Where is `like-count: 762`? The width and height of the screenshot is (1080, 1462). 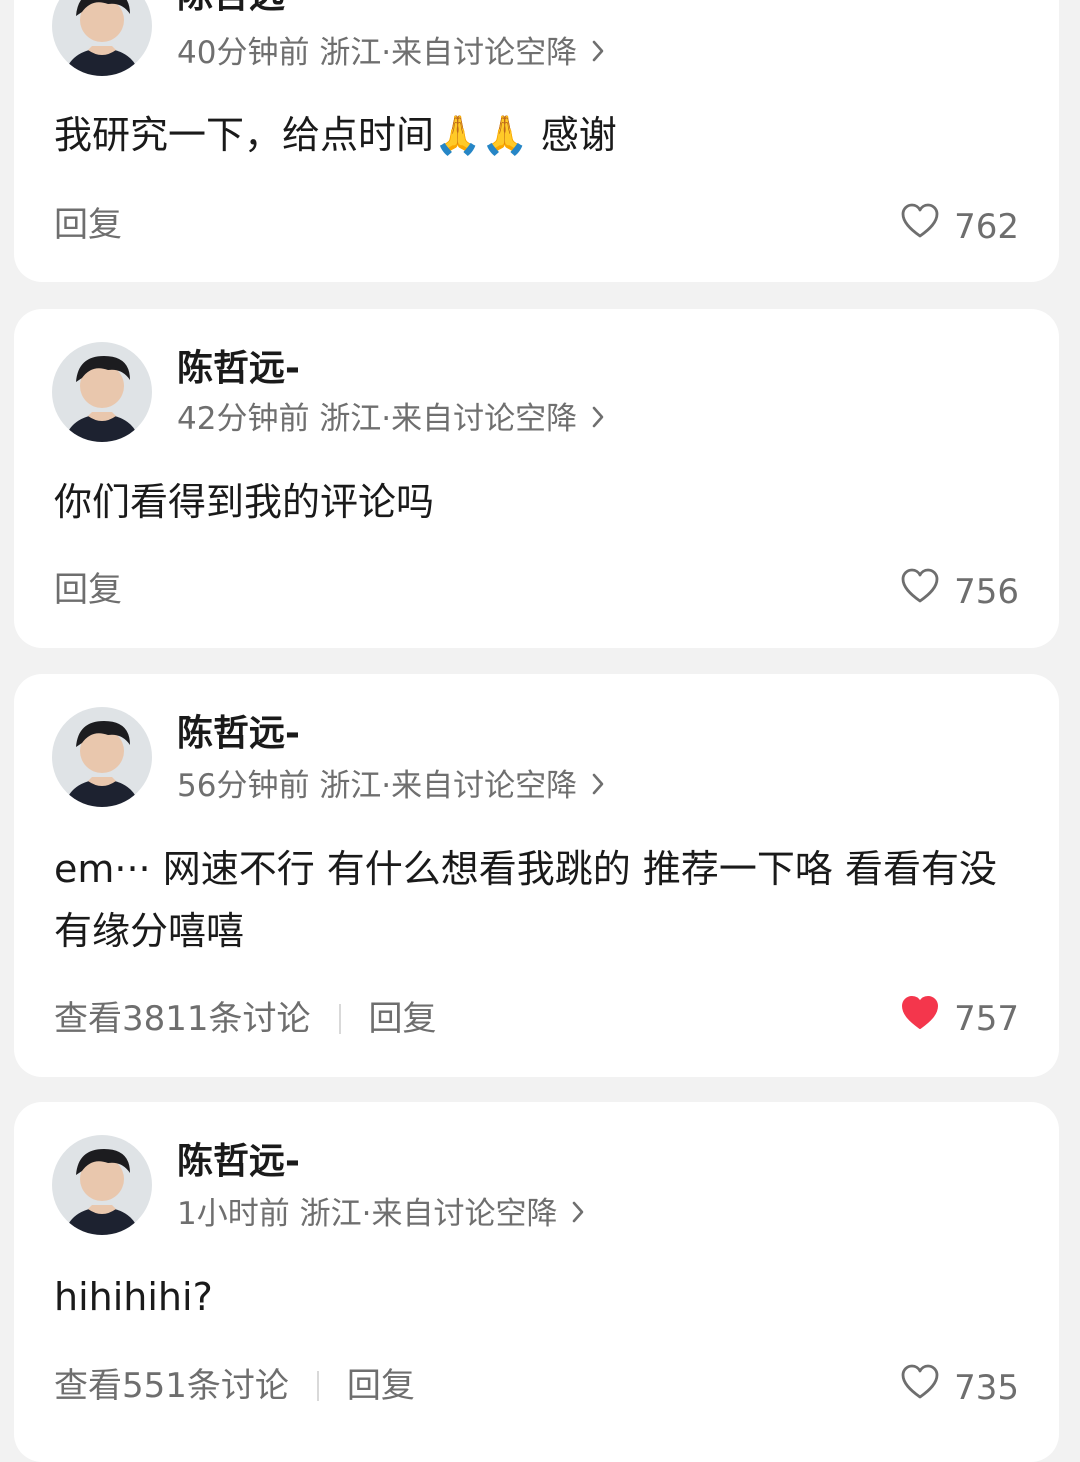
like-count: 762 is located at coordinates (986, 226).